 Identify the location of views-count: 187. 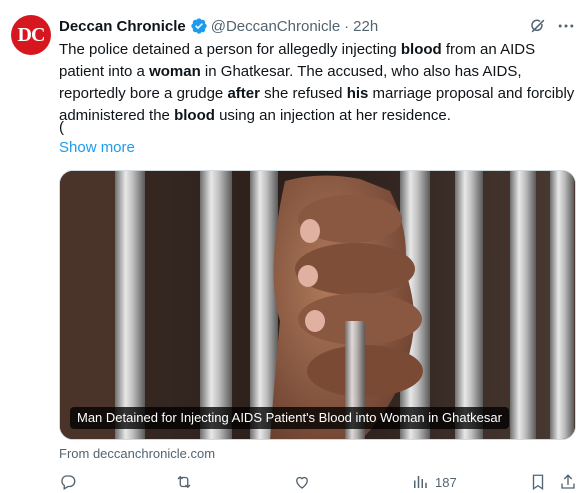
(446, 482).